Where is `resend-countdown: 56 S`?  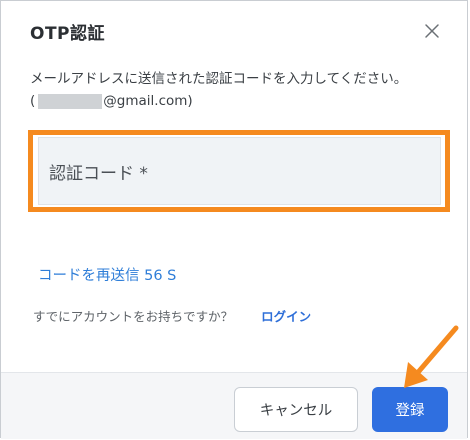
resend-countdown: 56 S is located at coordinates (160, 276).